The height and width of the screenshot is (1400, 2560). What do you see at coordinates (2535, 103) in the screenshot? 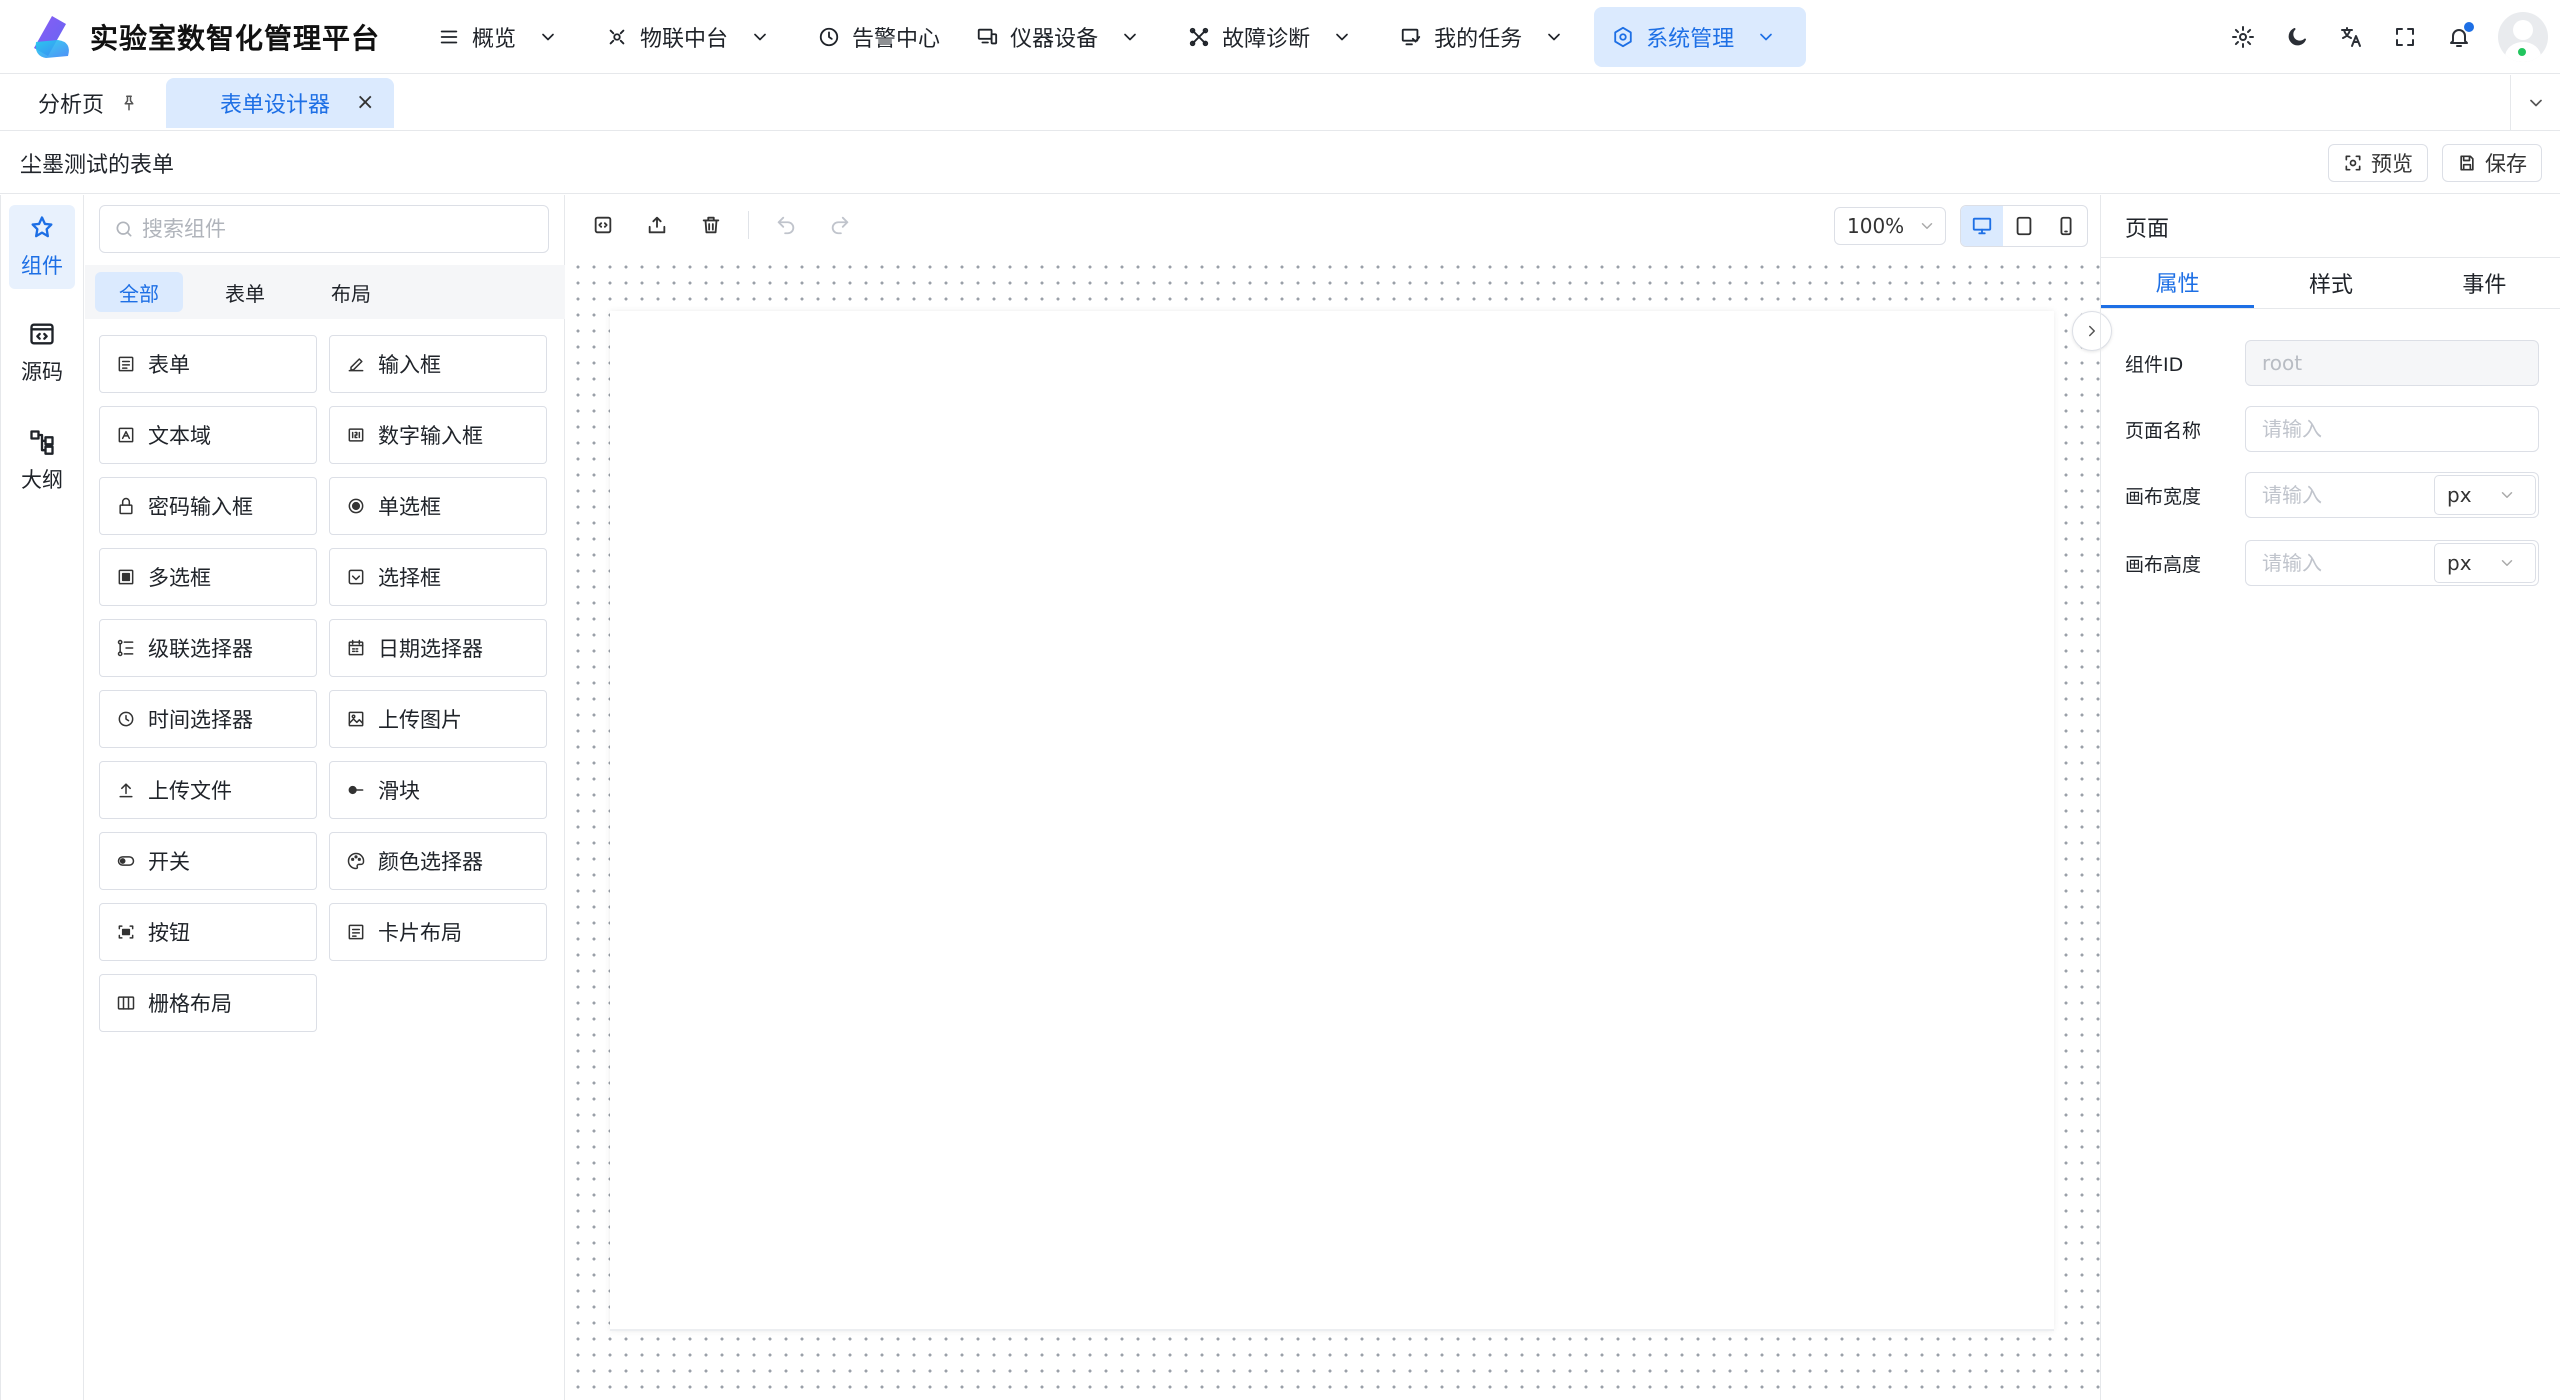
I see `tabs-more-button` at bounding box center [2535, 103].